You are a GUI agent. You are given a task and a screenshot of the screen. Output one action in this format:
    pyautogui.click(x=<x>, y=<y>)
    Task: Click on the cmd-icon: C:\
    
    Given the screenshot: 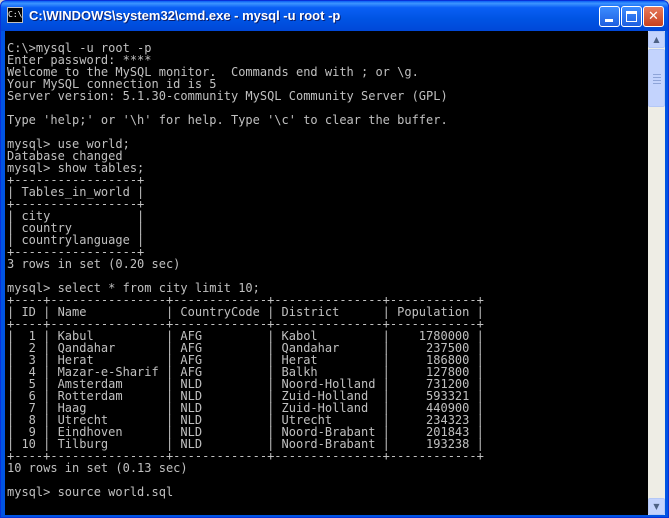 What is the action you would take?
    pyautogui.click(x=15, y=15)
    